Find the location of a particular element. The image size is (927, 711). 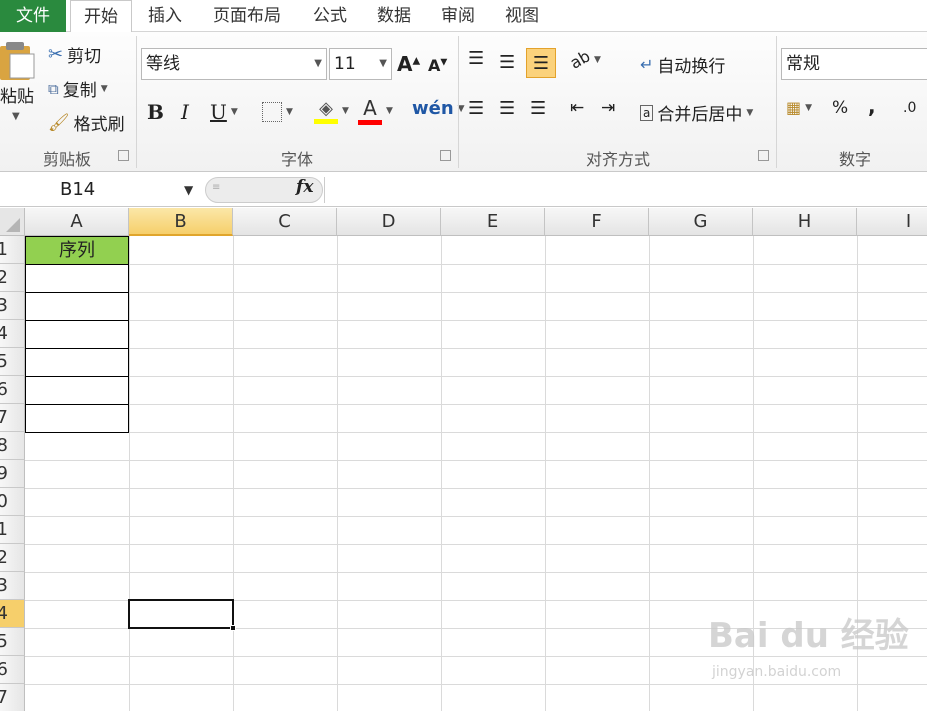

middle-align-button: ☰ is located at coordinates (507, 62).